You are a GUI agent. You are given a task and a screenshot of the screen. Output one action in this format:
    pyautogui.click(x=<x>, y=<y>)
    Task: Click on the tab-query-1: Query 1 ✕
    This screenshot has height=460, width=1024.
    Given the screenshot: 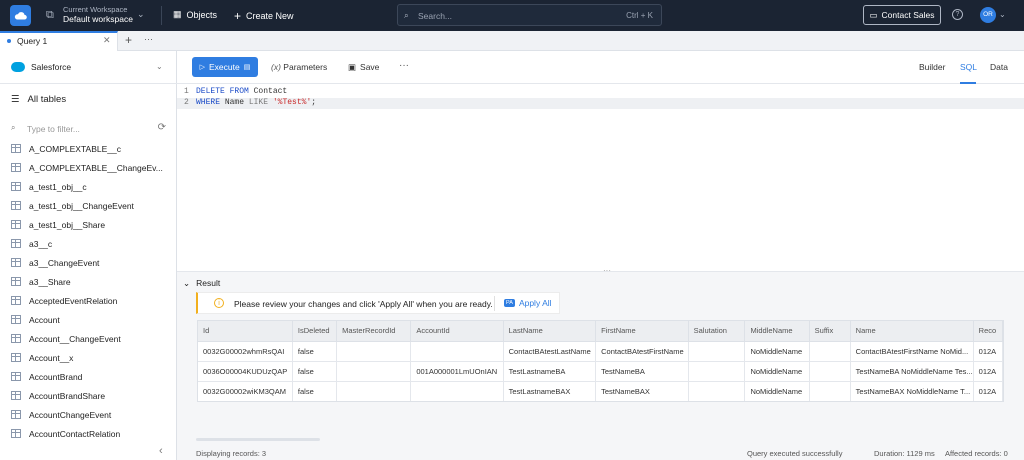 What is the action you would take?
    pyautogui.click(x=59, y=41)
    